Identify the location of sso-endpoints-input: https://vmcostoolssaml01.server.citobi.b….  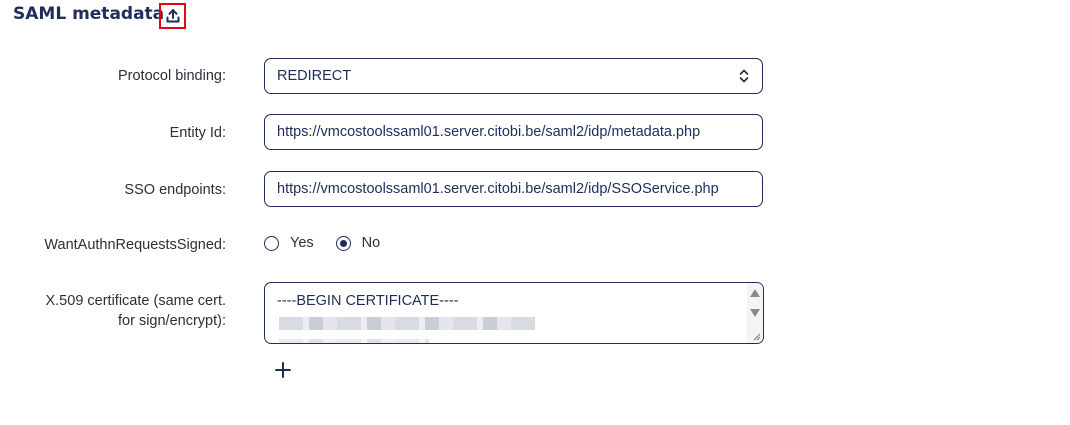
(513, 189).